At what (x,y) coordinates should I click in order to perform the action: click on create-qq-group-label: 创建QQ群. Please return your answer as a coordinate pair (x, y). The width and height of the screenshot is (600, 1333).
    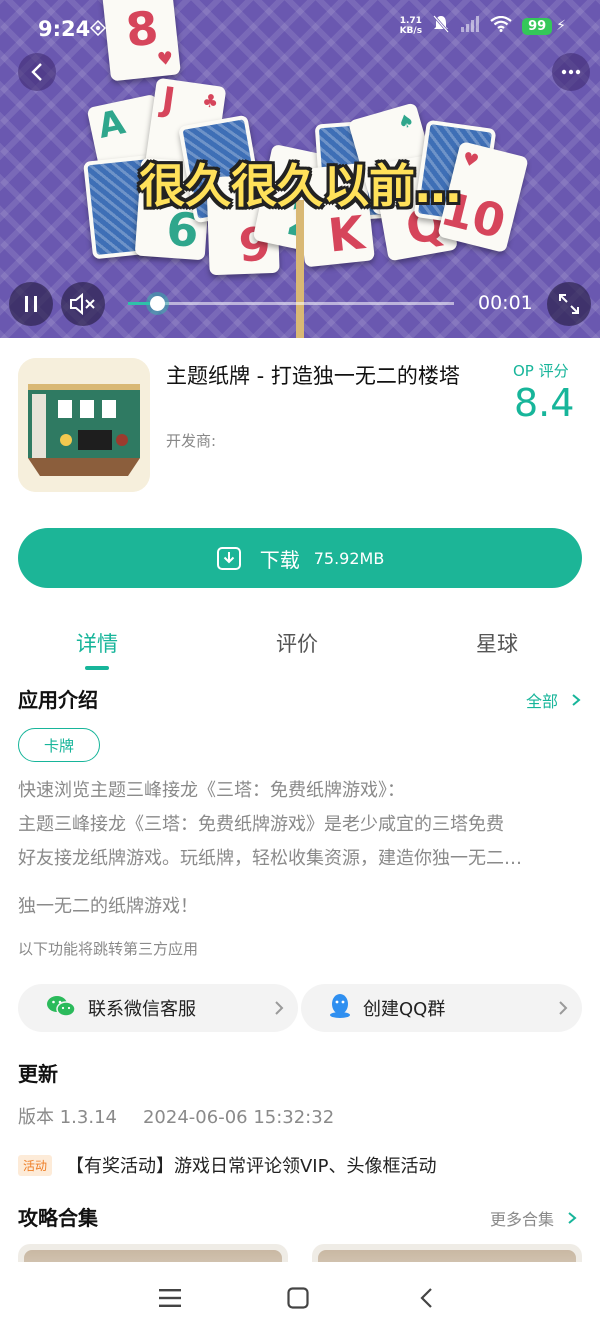
    Looking at the image, I should click on (404, 1009).